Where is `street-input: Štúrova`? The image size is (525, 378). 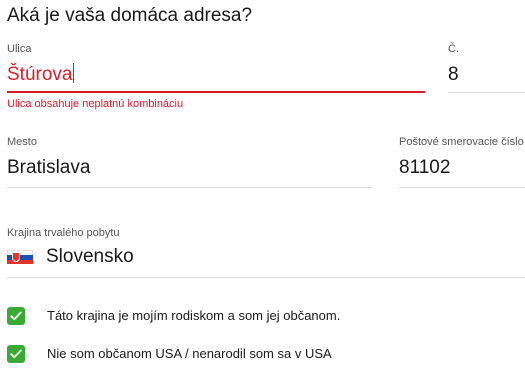 street-input: Štúrova is located at coordinates (216, 75).